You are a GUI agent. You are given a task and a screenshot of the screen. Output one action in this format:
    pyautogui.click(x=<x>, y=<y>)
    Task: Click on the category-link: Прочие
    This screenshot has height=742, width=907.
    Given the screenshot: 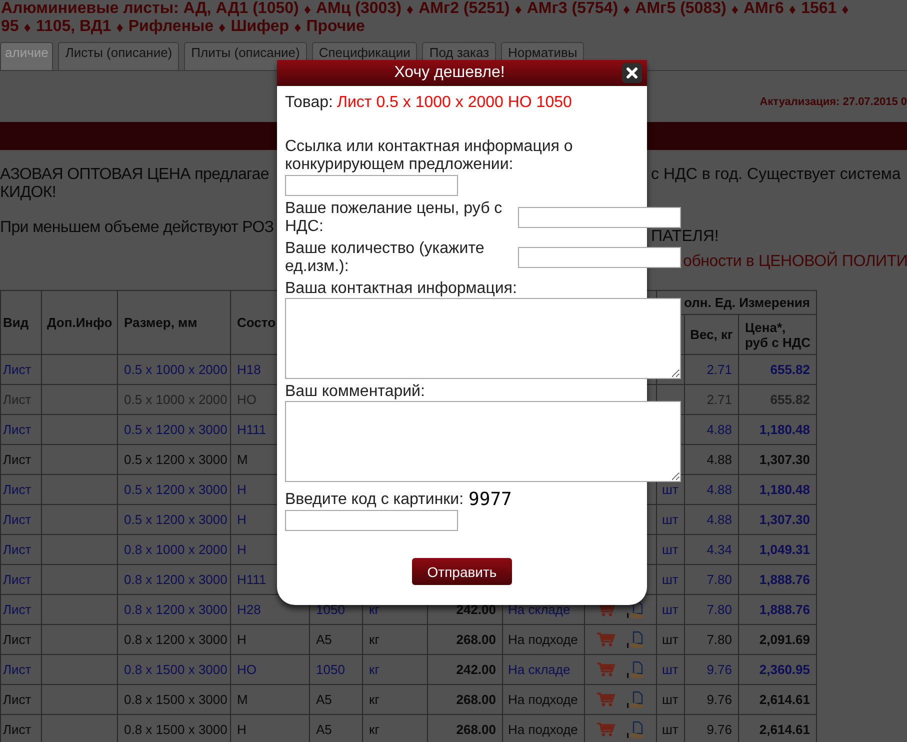 What is the action you would take?
    pyautogui.click(x=335, y=27)
    